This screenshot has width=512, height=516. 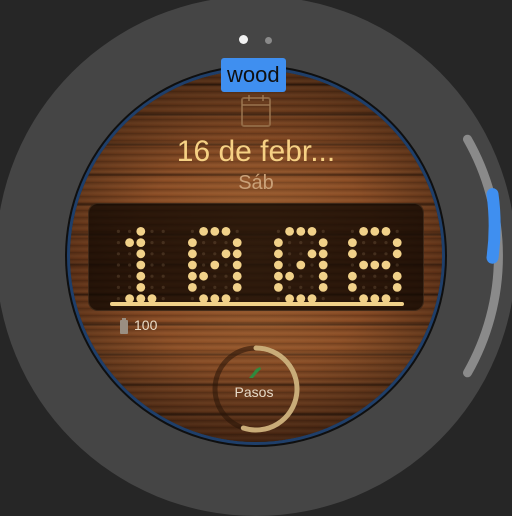 I want to click on watchface-name-label: wood, so click(x=253, y=75).